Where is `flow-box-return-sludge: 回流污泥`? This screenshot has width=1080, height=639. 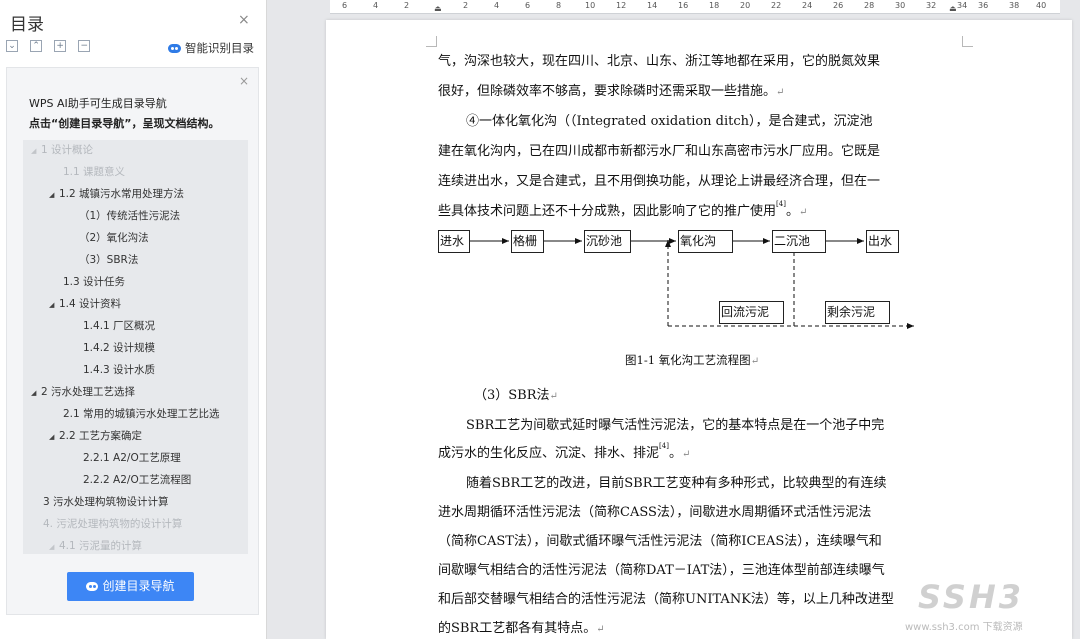 flow-box-return-sludge: 回流污泥 is located at coordinates (751, 312).